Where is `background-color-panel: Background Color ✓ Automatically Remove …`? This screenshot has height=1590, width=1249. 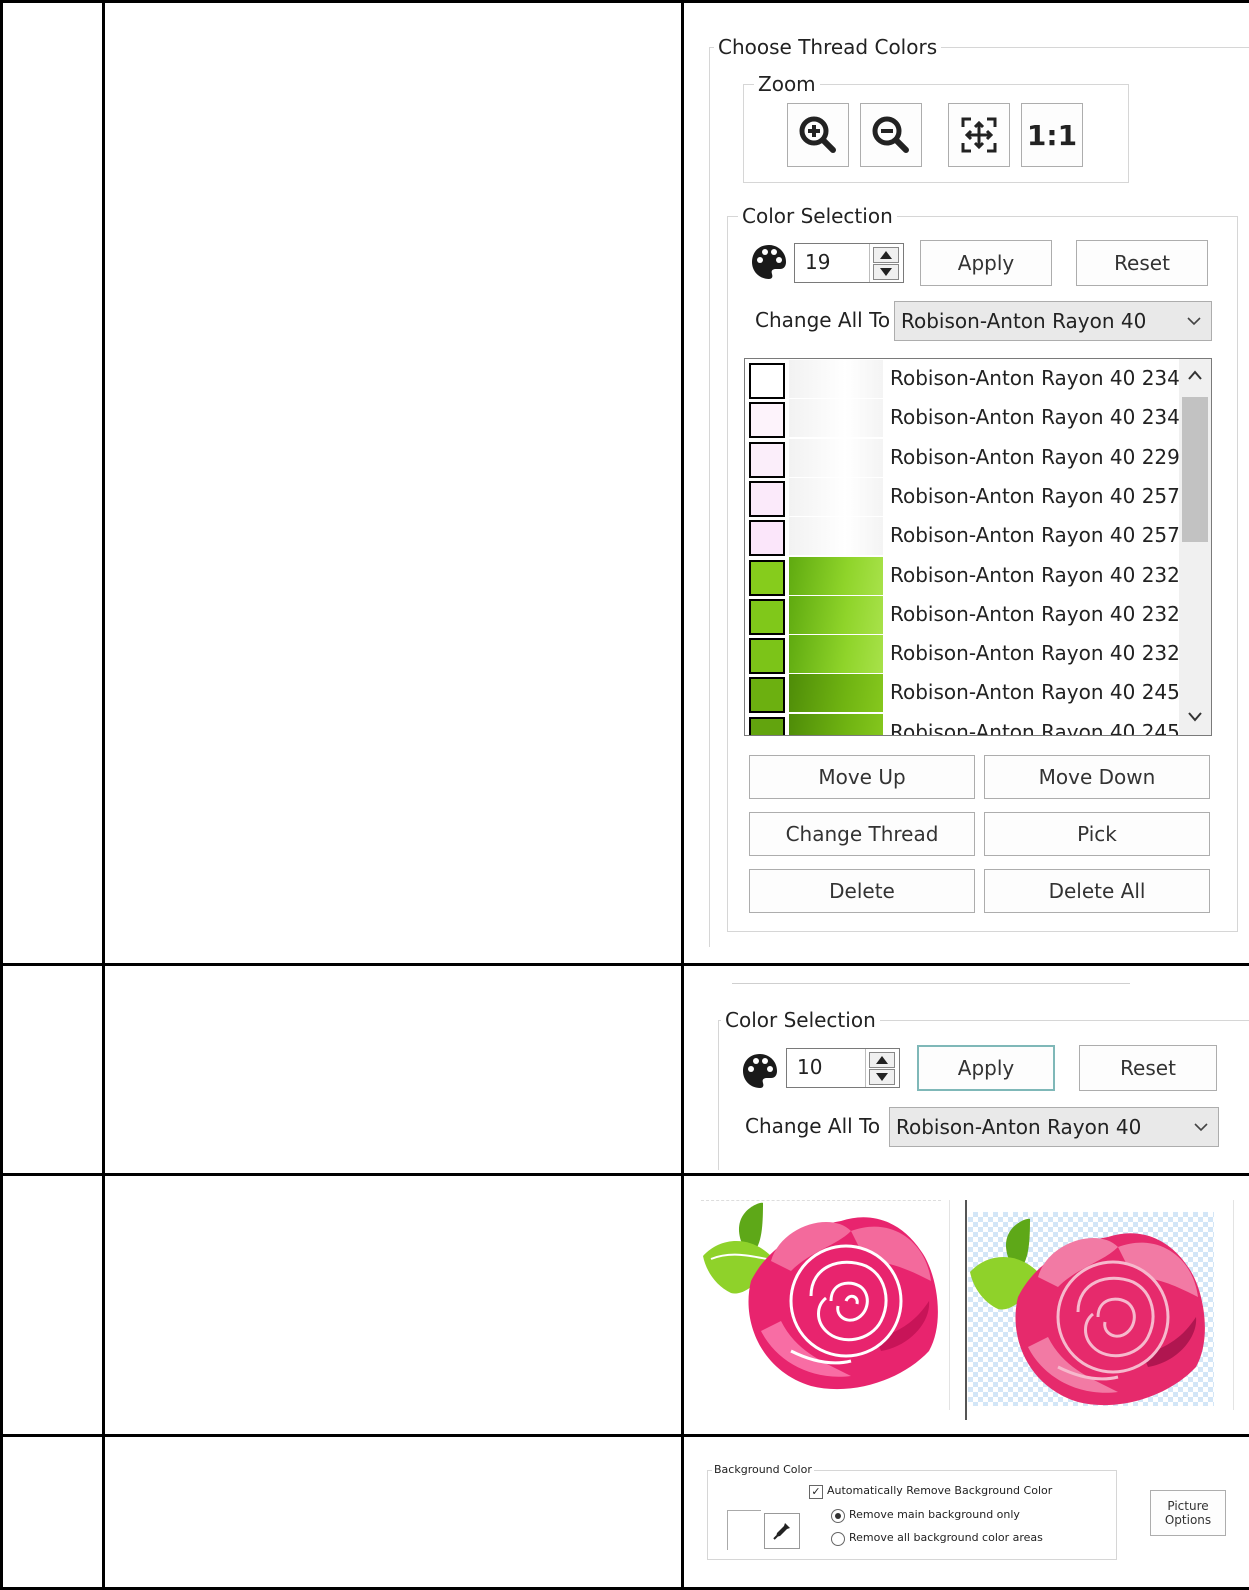 background-color-panel: Background Color ✓ Automatically Remove … is located at coordinates (966, 1512).